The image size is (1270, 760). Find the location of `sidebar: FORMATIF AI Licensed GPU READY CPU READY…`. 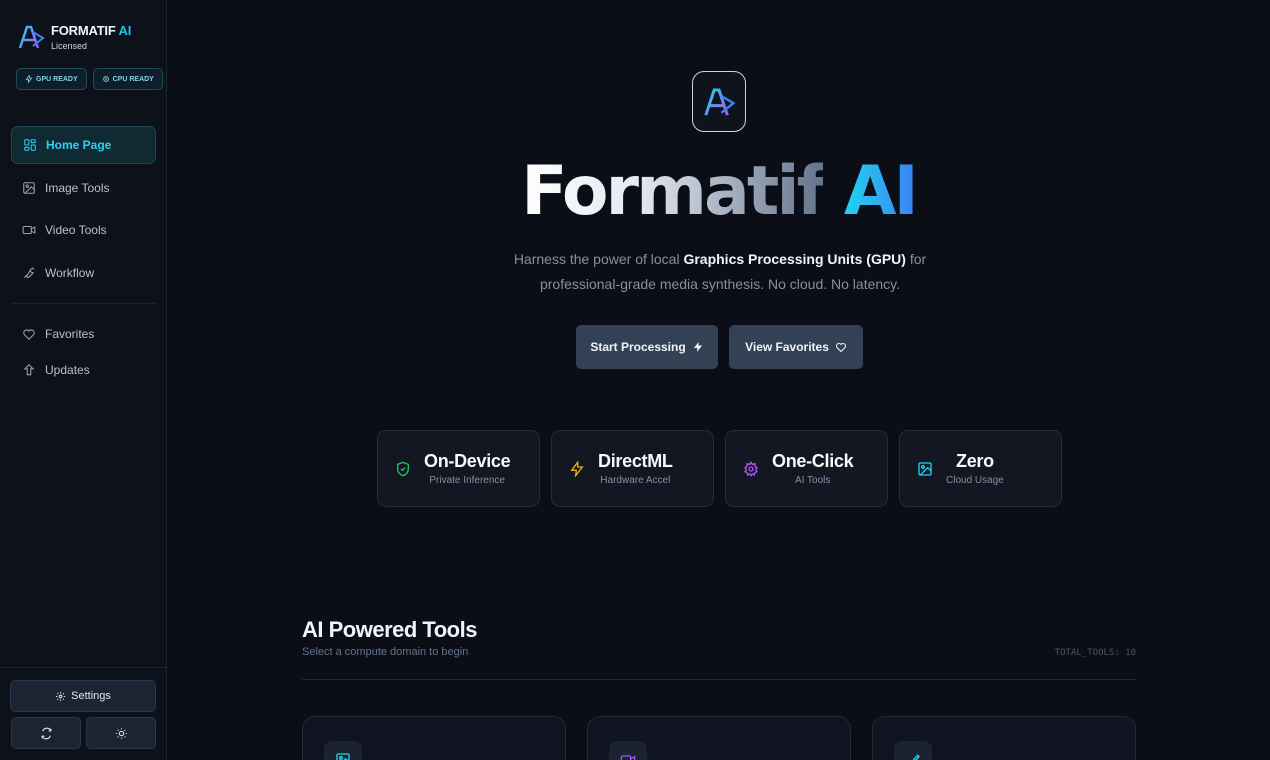

sidebar: FORMATIF AI Licensed GPU READY CPU READY… is located at coordinates (83, 380).